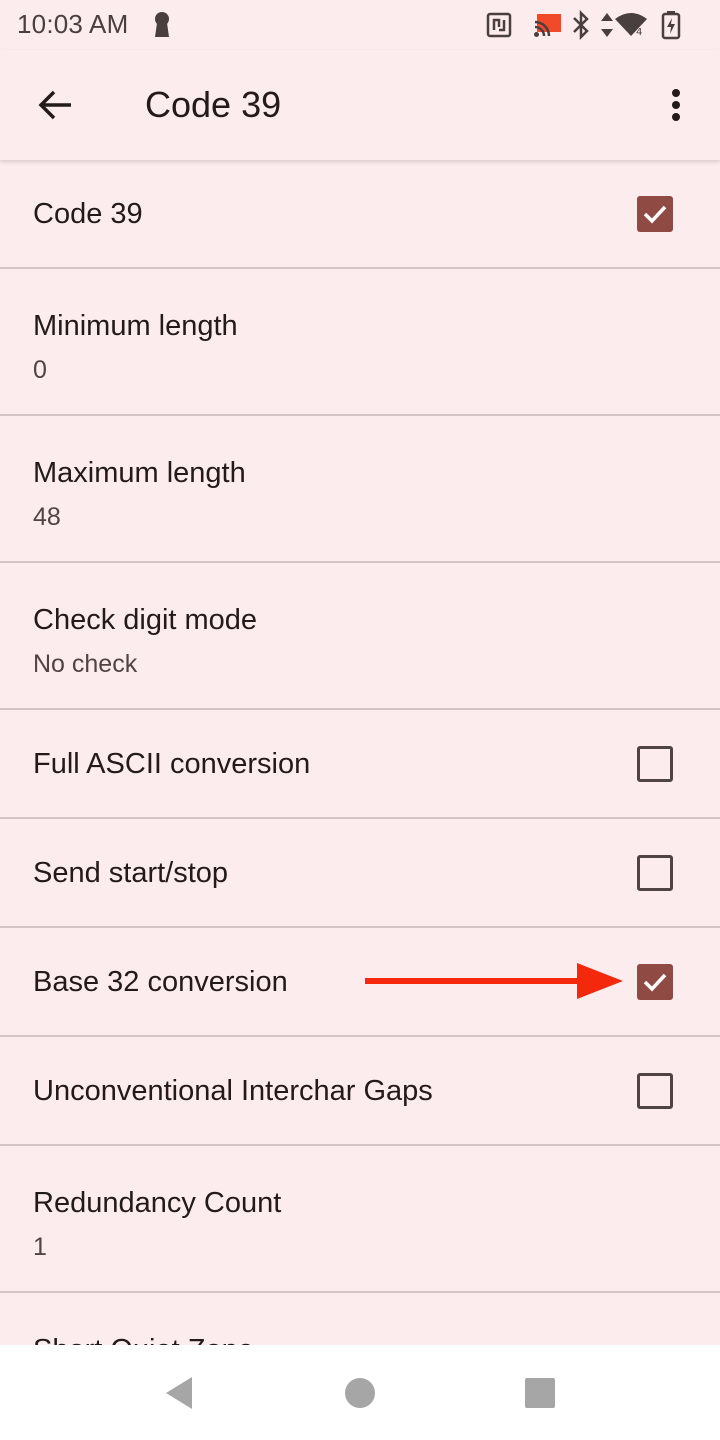 This screenshot has width=720, height=1440. I want to click on pref-title: Send start/stop, so click(131, 873).